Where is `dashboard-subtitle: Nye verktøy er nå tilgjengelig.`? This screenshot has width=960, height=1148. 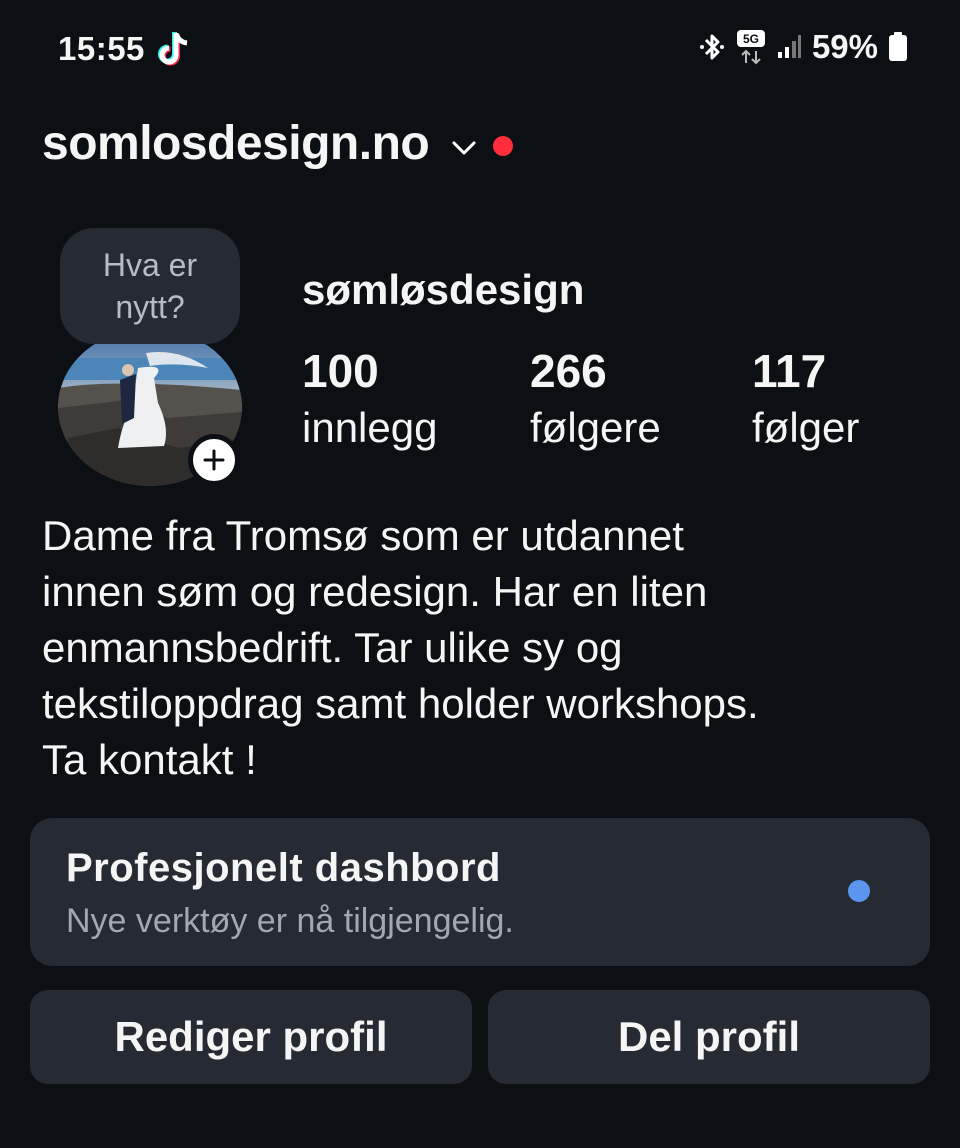 dashboard-subtitle: Nye verktøy er nå tilgjengelig. is located at coordinates (290, 921).